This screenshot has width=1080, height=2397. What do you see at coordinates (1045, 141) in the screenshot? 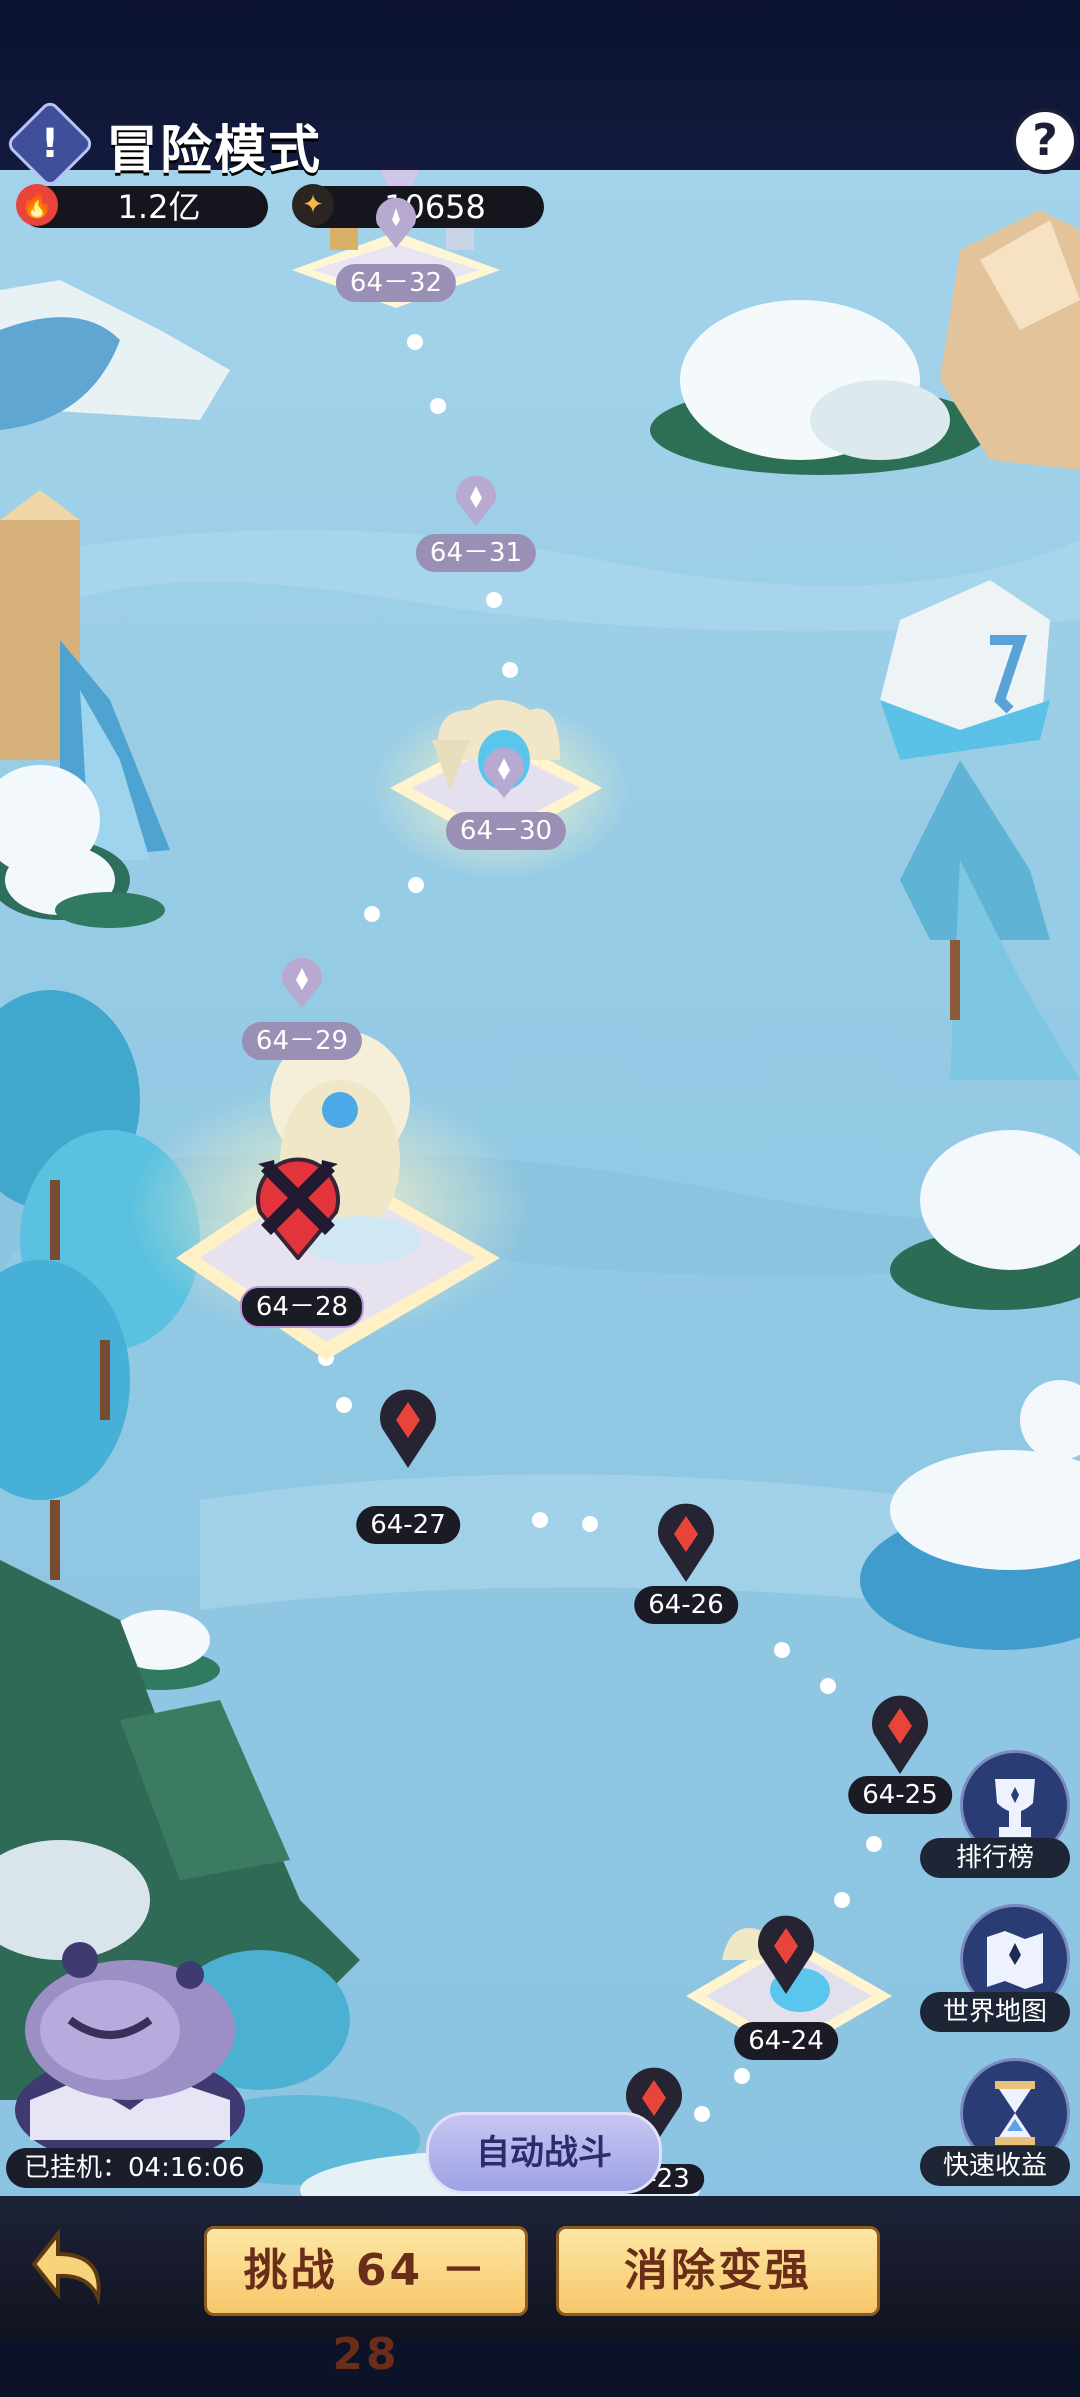
I see `help-button: ?` at bounding box center [1045, 141].